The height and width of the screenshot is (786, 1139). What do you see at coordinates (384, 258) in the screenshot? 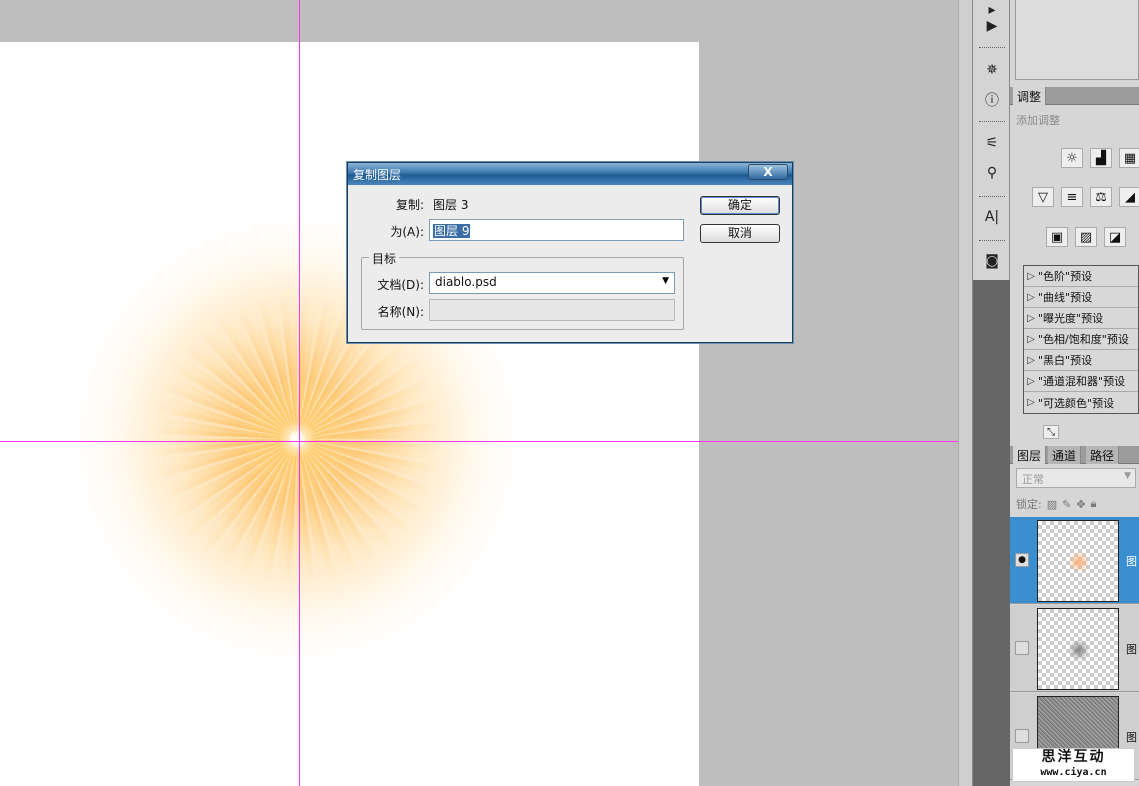
I see `destination-group-title: 目标` at bounding box center [384, 258].